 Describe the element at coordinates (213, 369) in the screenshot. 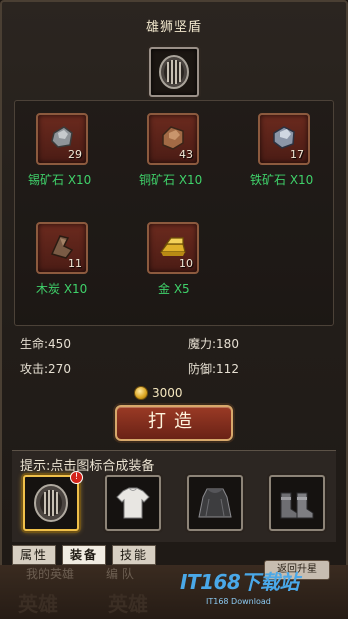

I see `stat-def: 防御:112` at that location.